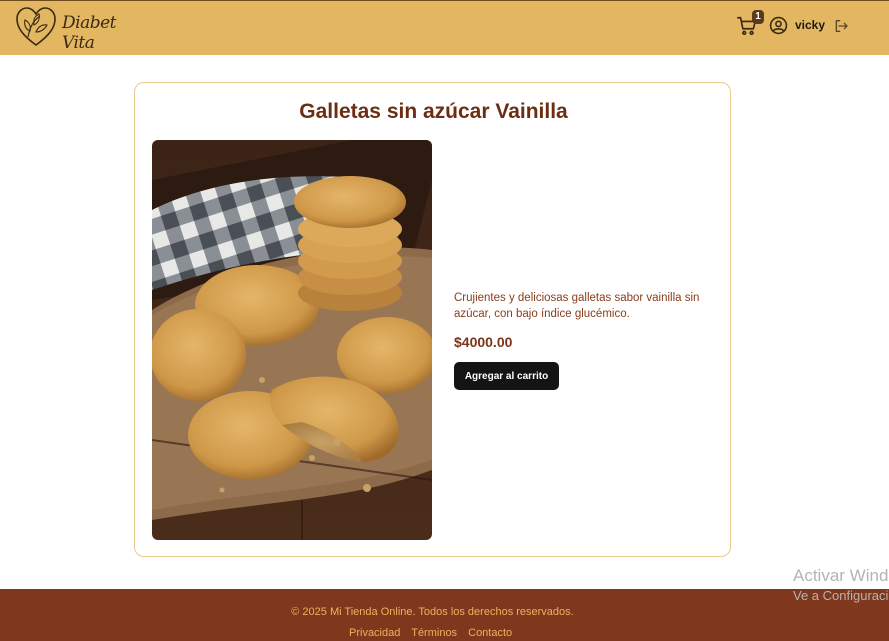 This screenshot has height=641, width=889. I want to click on username-label: vicky, so click(810, 25).